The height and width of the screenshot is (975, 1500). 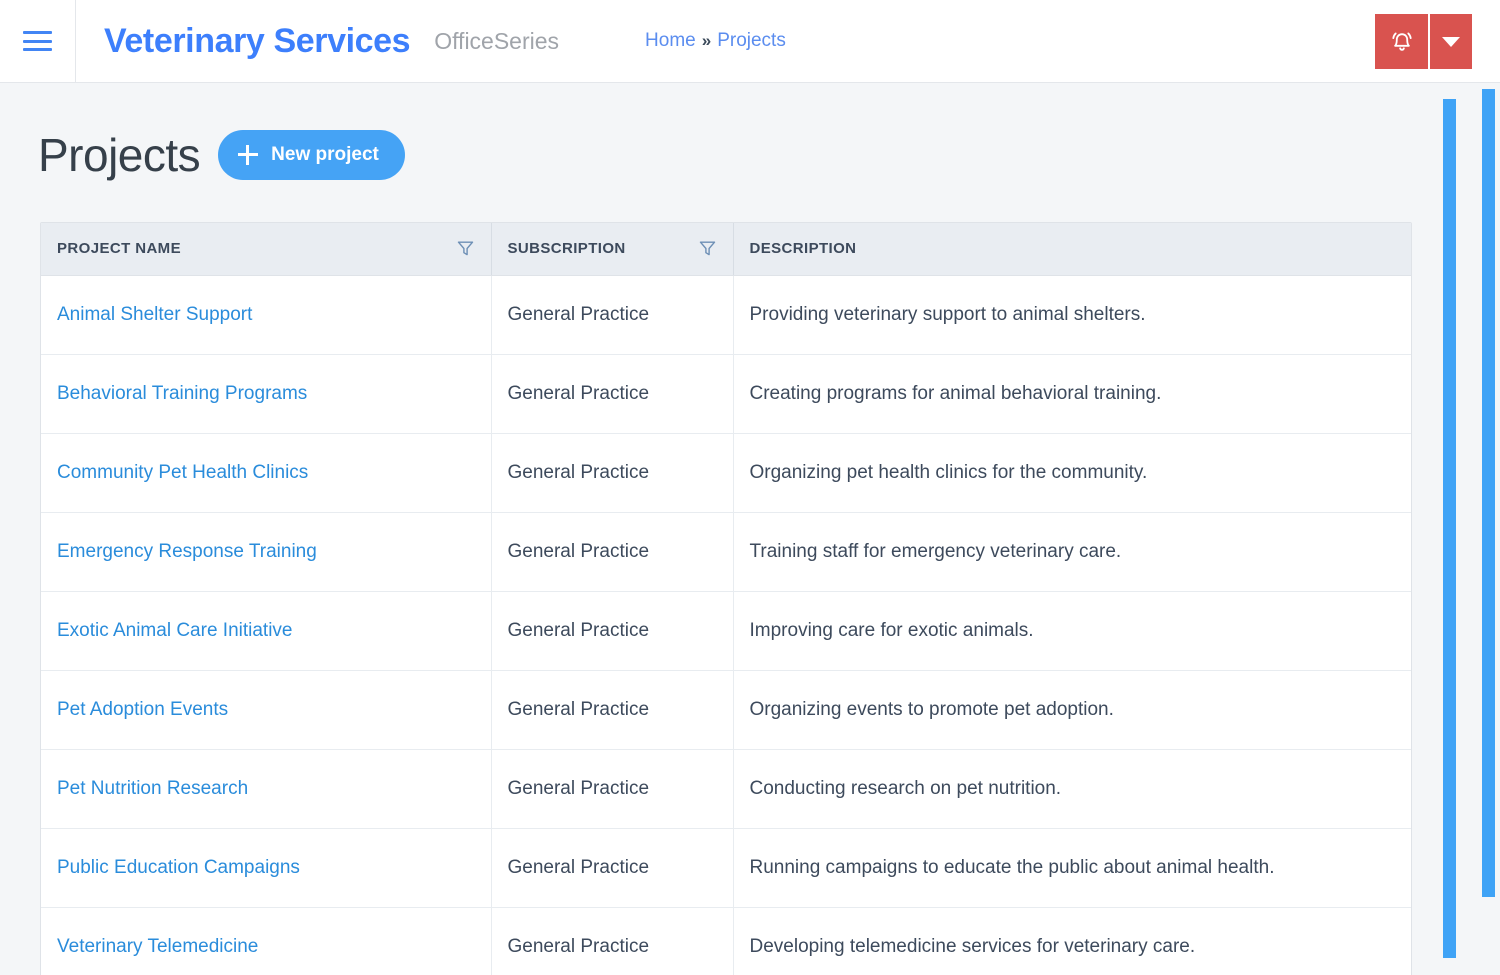 I want to click on project-link: Exotic Animal Care Initiative, so click(x=175, y=630).